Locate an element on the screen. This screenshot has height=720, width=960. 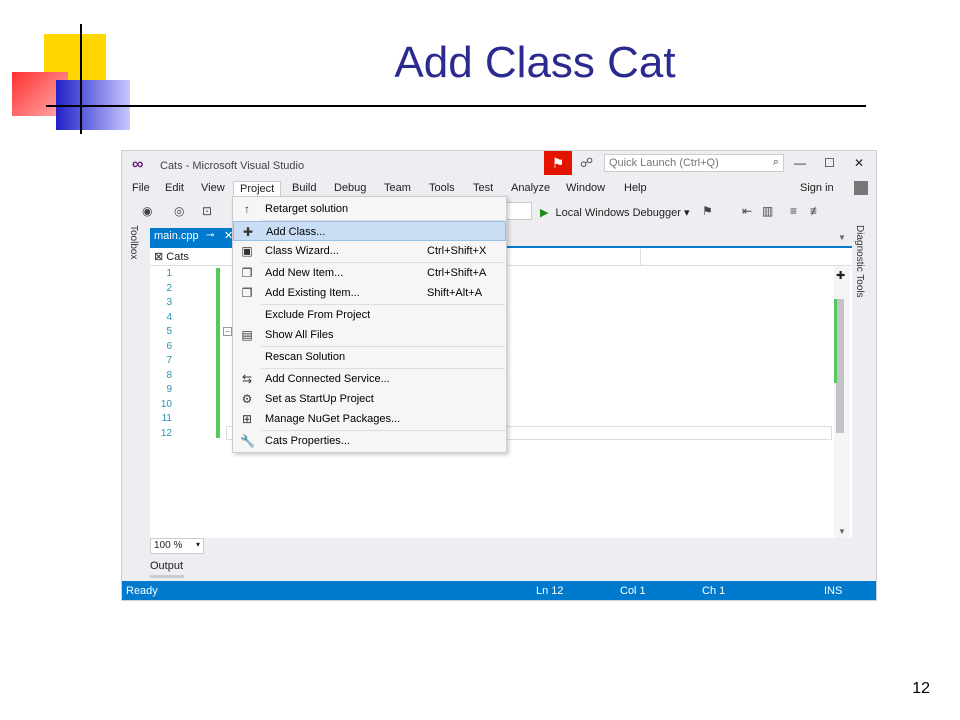
quick-launch-placeholder: Quick Launch (Ctrl+Q) is located at coordinates (664, 163).